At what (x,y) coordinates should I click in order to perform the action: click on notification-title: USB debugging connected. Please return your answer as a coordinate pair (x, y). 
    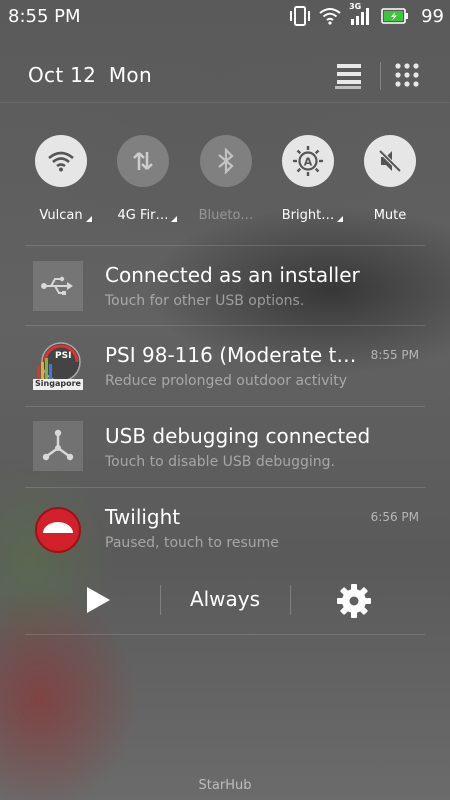
    Looking at the image, I should click on (238, 436).